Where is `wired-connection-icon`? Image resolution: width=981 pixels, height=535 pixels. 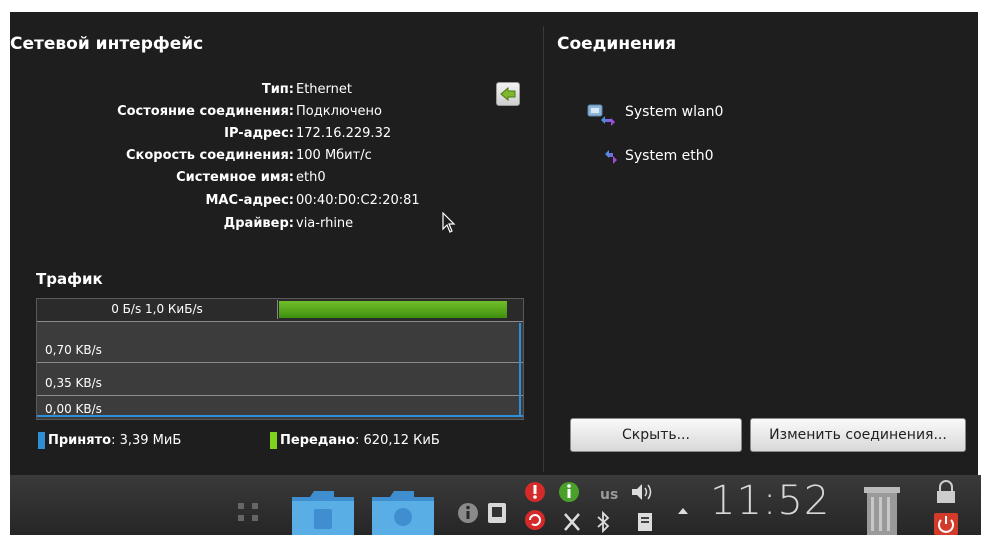
wired-connection-icon is located at coordinates (611, 157).